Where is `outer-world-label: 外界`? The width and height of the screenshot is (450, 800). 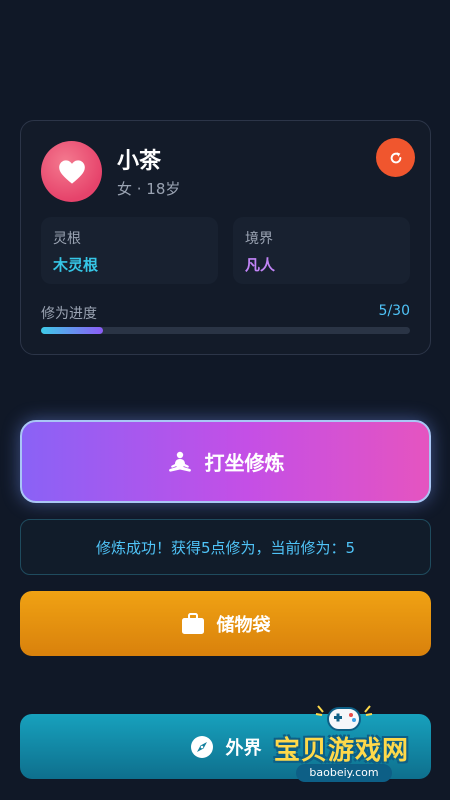
outer-world-label: 外界 is located at coordinates (243, 748).